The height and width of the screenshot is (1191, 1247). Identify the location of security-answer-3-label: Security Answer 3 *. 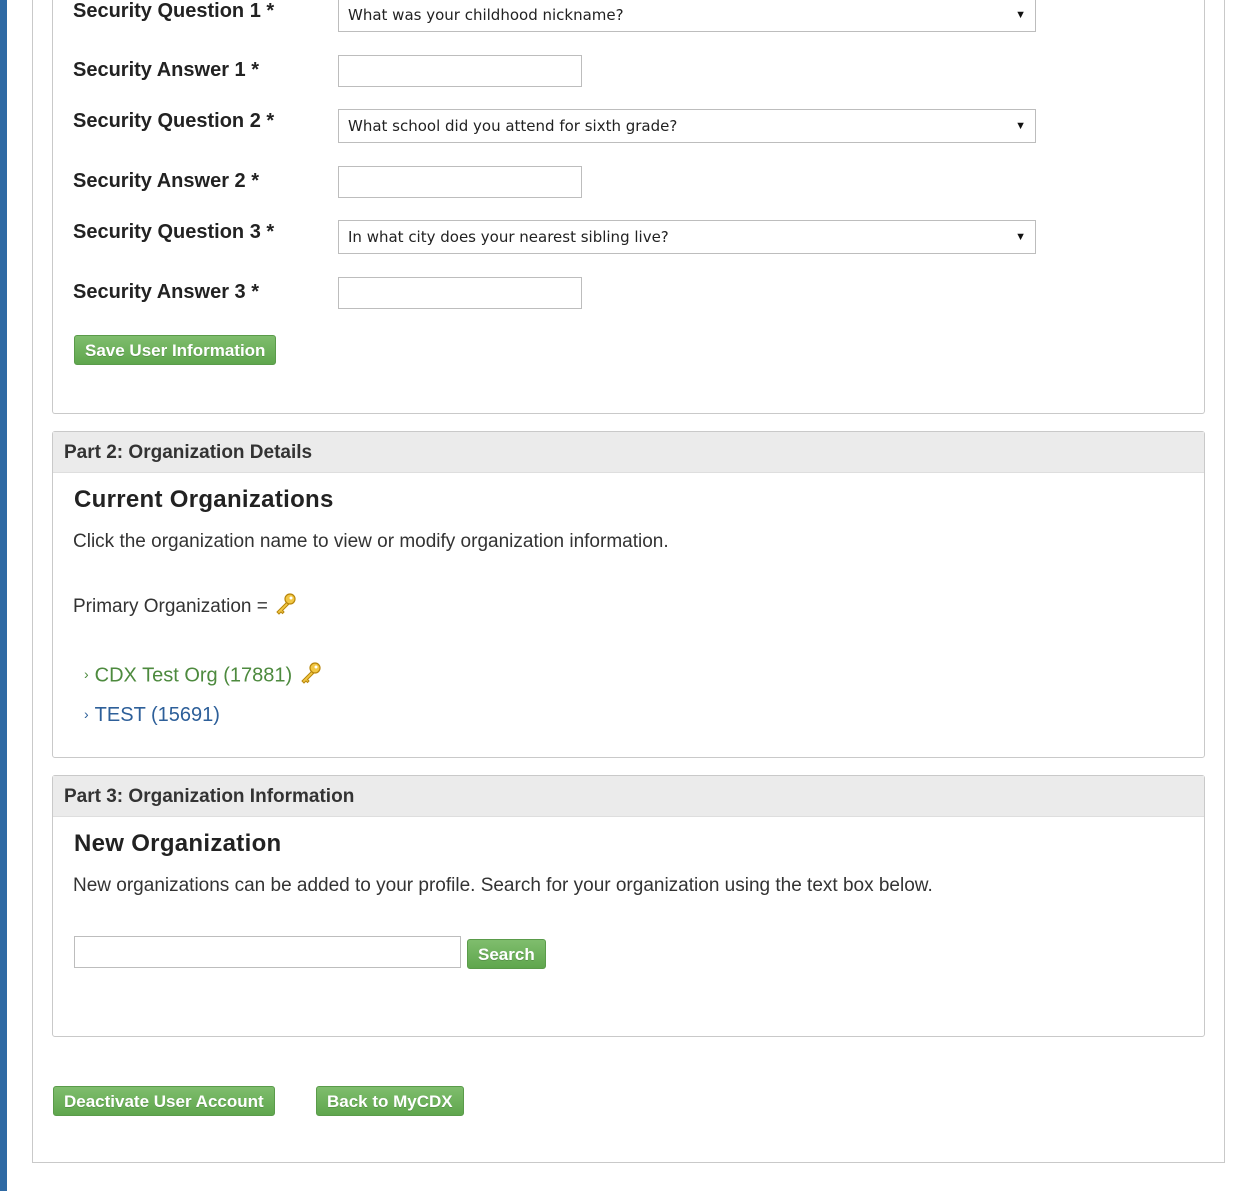
(166, 292).